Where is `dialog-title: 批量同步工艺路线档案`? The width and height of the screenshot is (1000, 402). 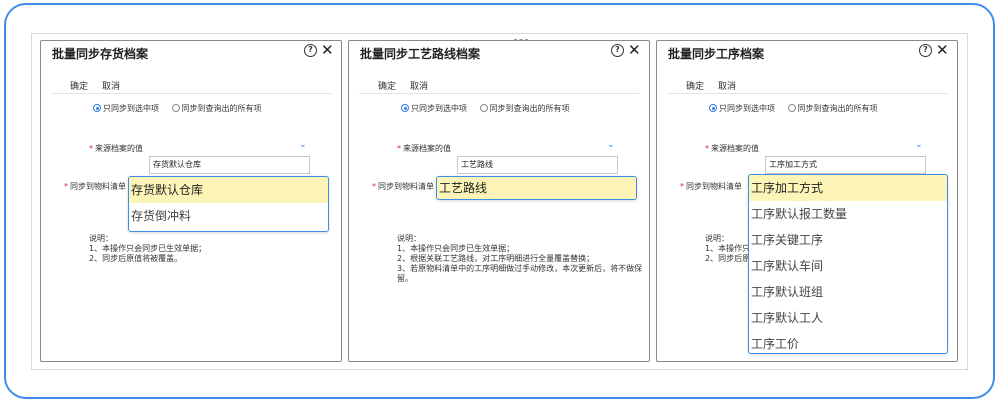
dialog-title: 批量同步工艺路线档案 is located at coordinates (420, 54).